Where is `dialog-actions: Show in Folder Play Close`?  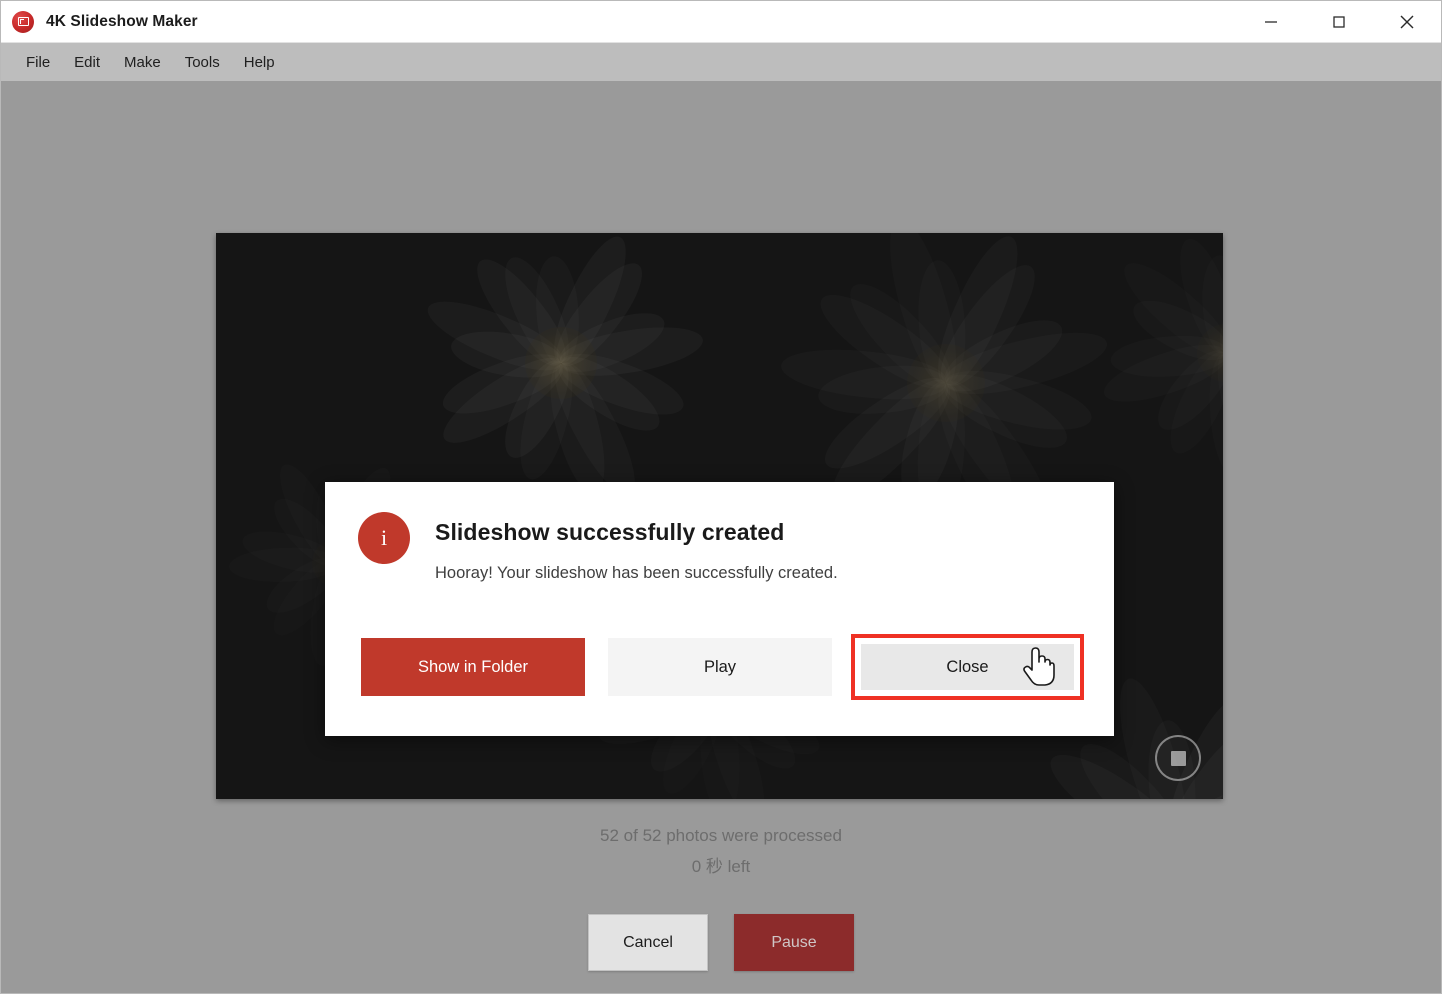 dialog-actions: Show in Folder Play Close is located at coordinates (722, 667).